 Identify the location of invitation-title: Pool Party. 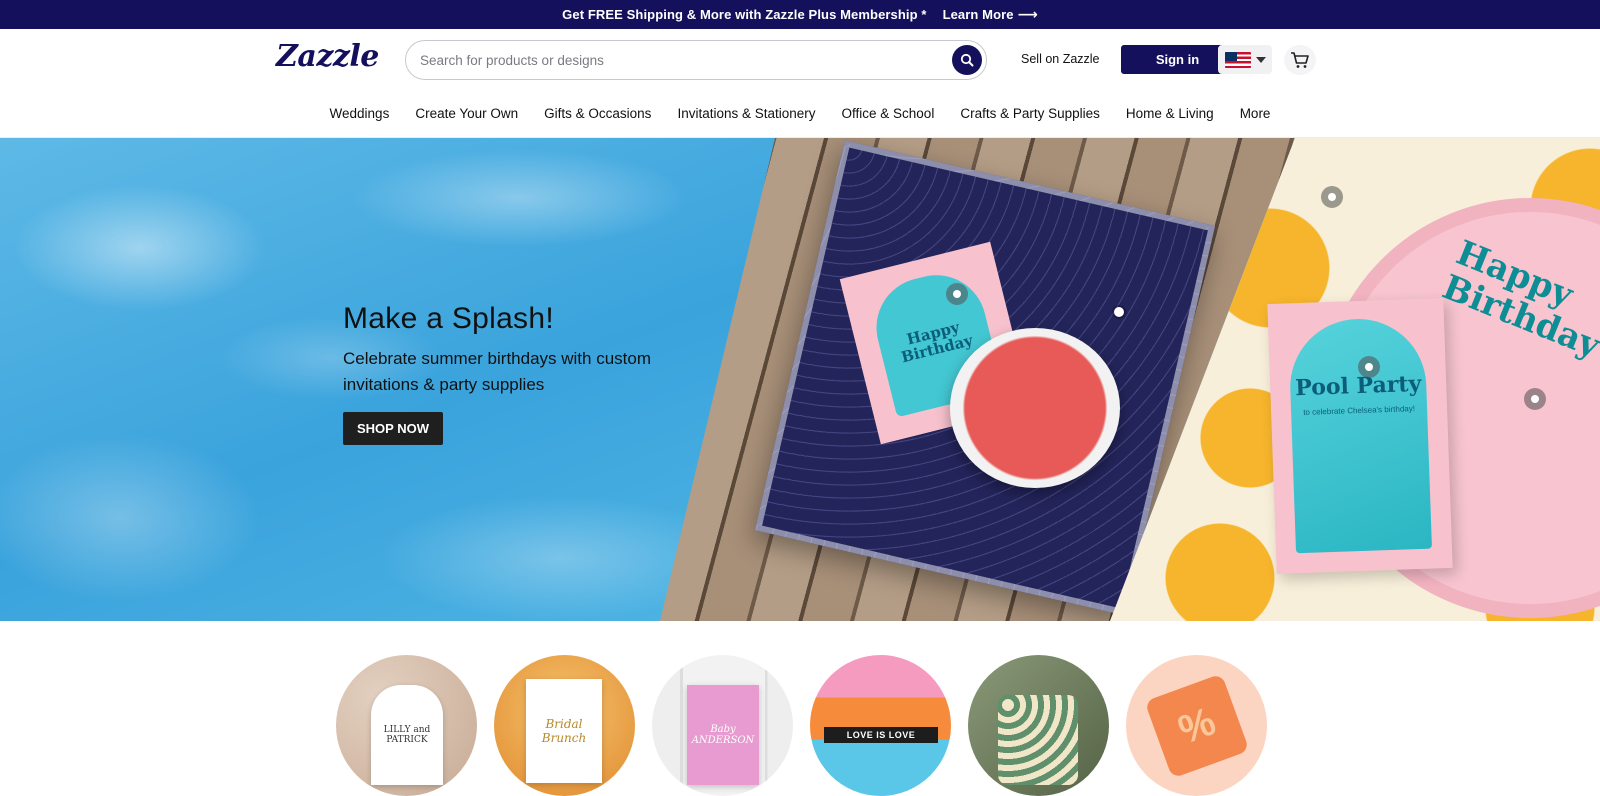
(1358, 386).